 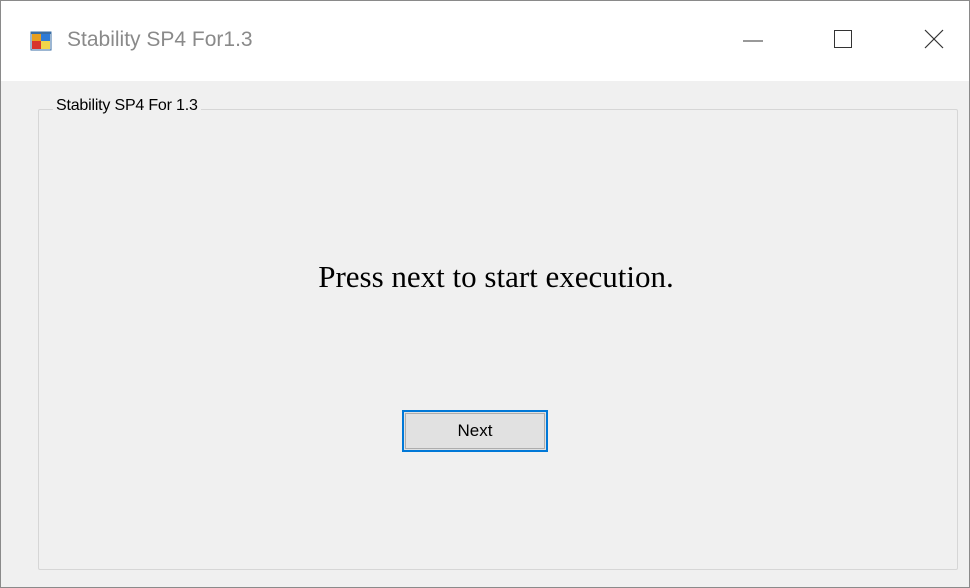 I want to click on maximize-button, so click(x=843, y=40).